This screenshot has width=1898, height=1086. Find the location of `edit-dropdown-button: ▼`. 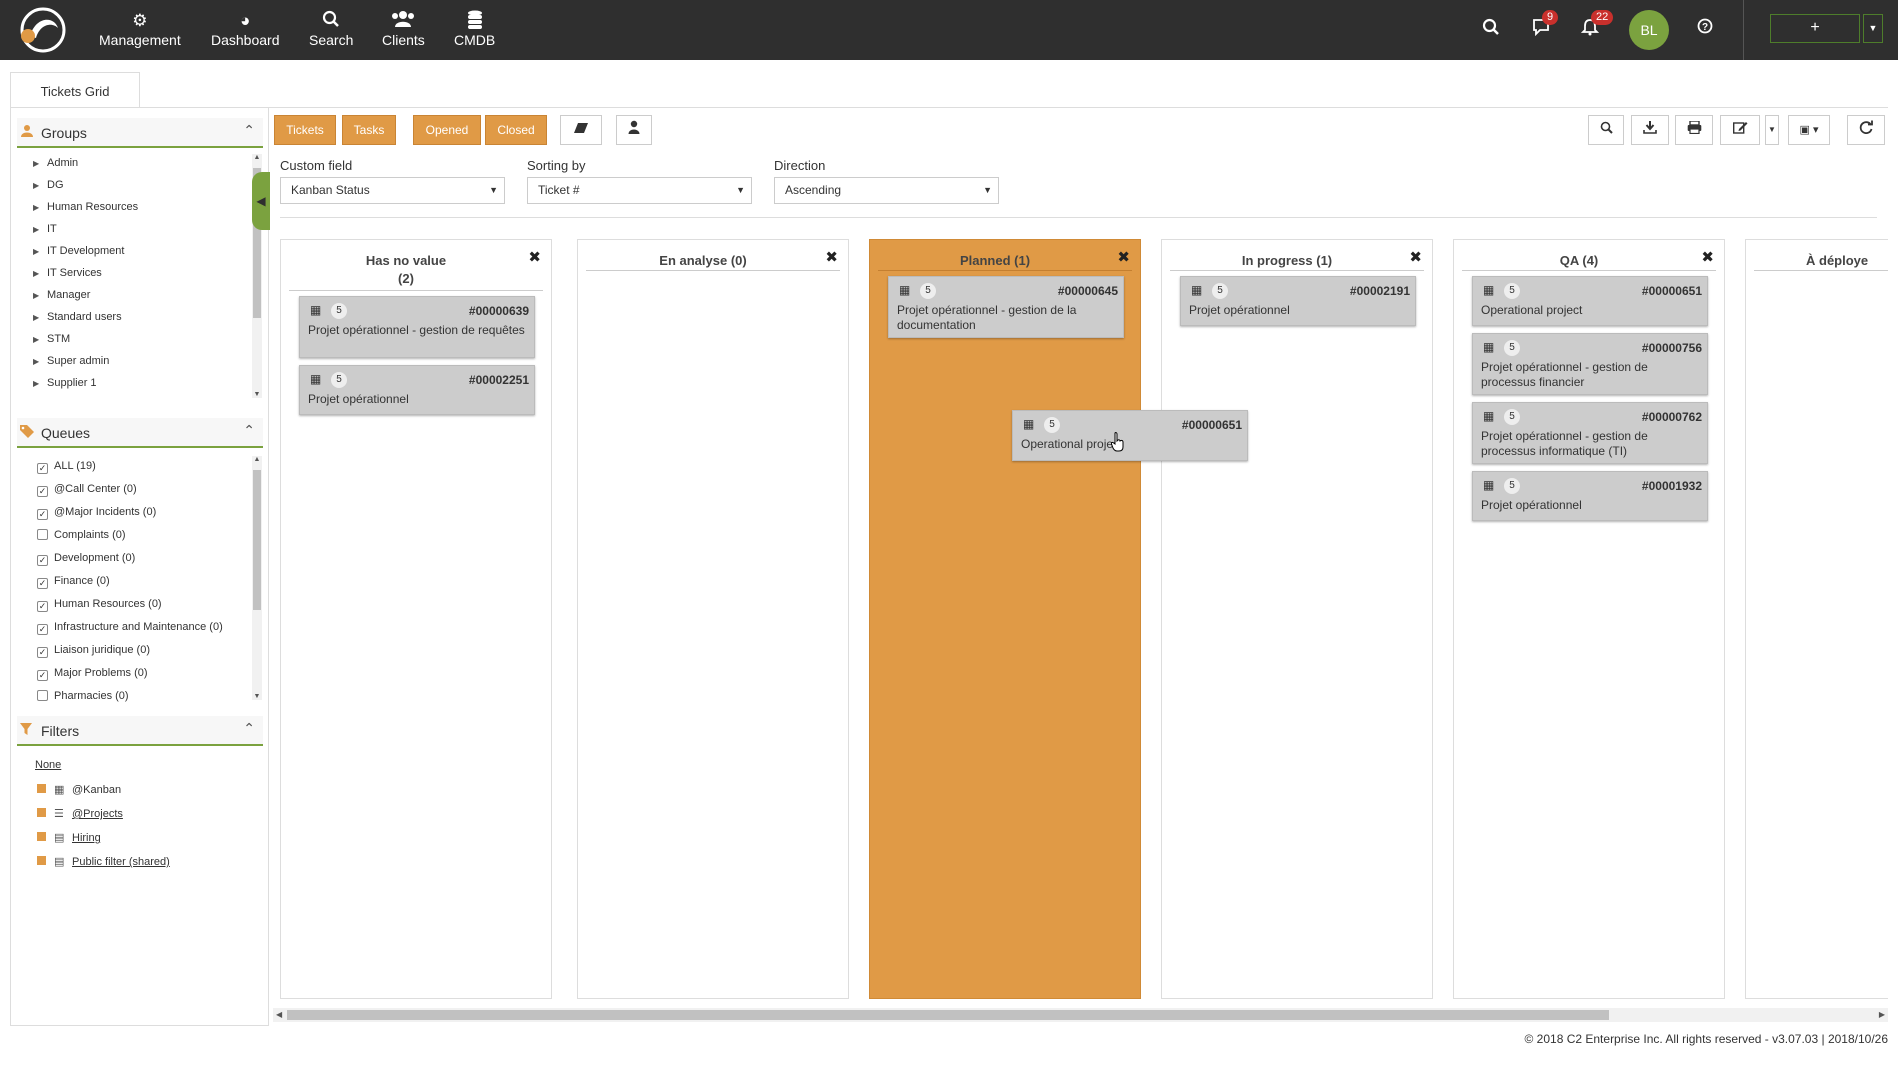

edit-dropdown-button: ▼ is located at coordinates (1772, 130).